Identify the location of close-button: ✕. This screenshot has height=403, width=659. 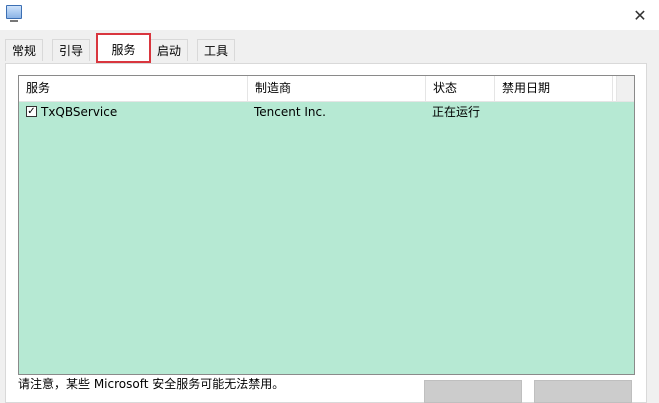
(640, 15).